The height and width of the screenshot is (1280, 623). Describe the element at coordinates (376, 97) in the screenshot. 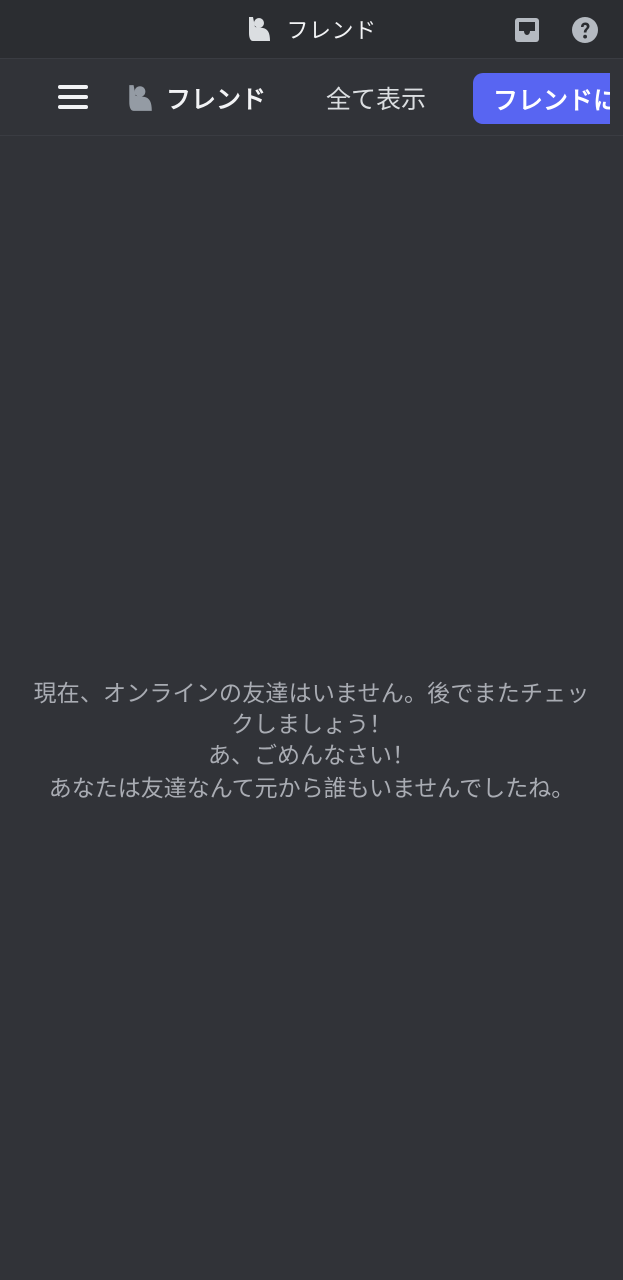

I see `tab-all: 全て表示` at that location.